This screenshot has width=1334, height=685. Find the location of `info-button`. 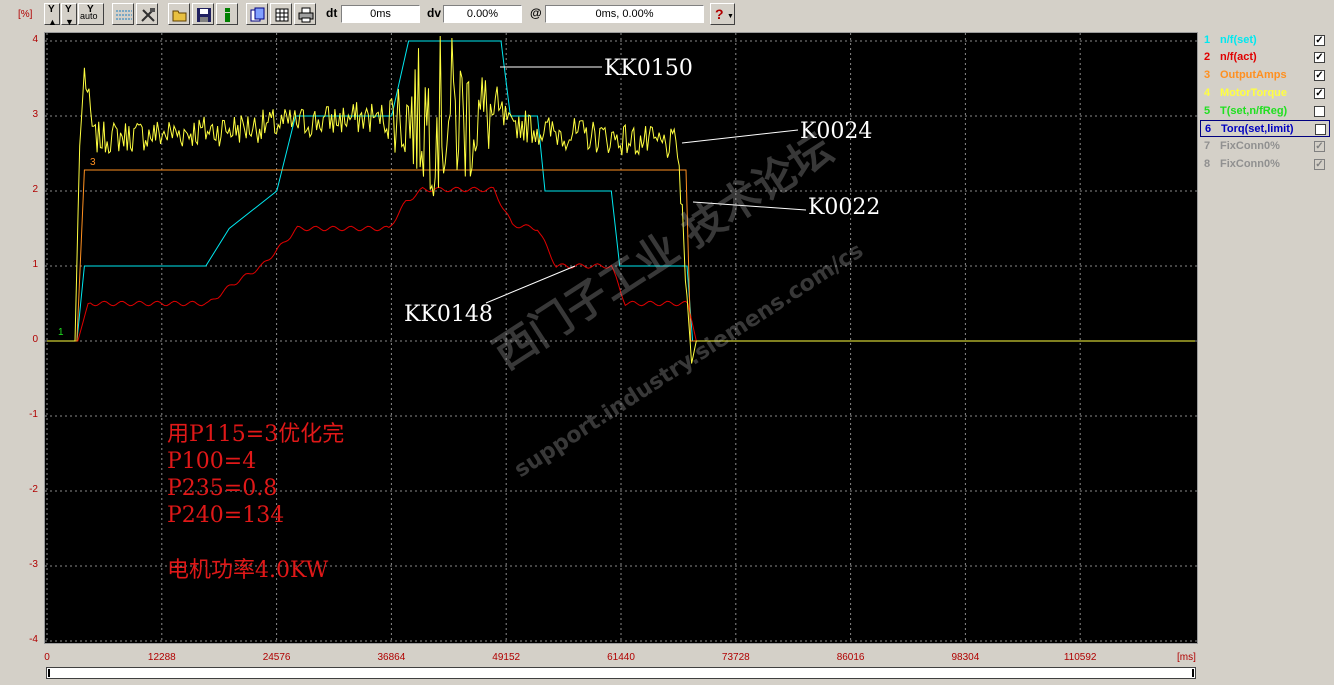

info-button is located at coordinates (227, 14).